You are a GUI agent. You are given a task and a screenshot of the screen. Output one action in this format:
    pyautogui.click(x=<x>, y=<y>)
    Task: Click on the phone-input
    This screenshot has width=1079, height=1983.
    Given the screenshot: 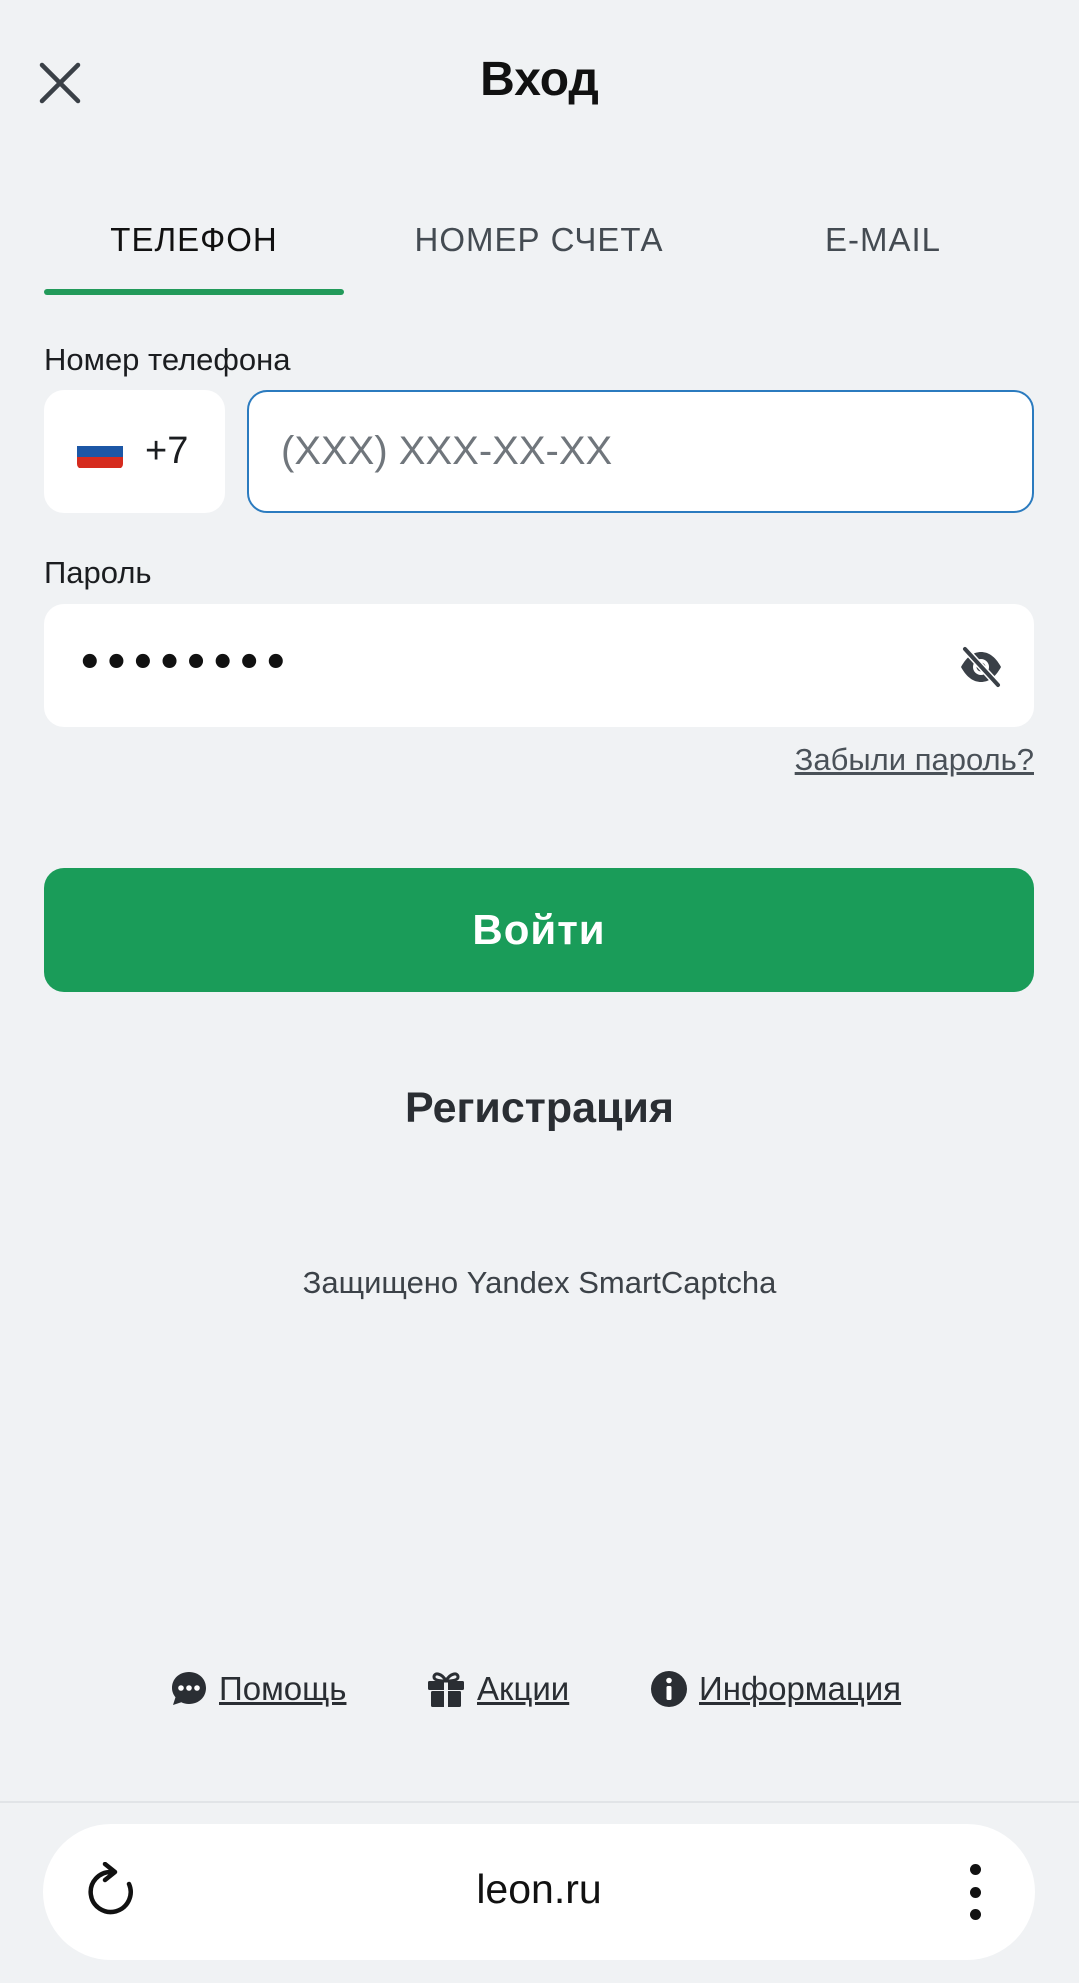 What is the action you would take?
    pyautogui.click(x=640, y=451)
    